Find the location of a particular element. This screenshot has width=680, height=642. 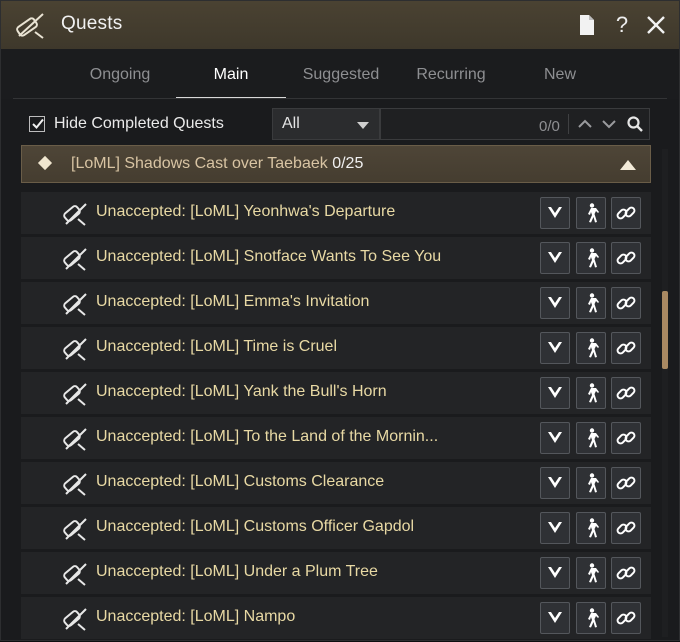

quest-tabs: Ongoing Main Suggested Recurring New is located at coordinates (340, 74).